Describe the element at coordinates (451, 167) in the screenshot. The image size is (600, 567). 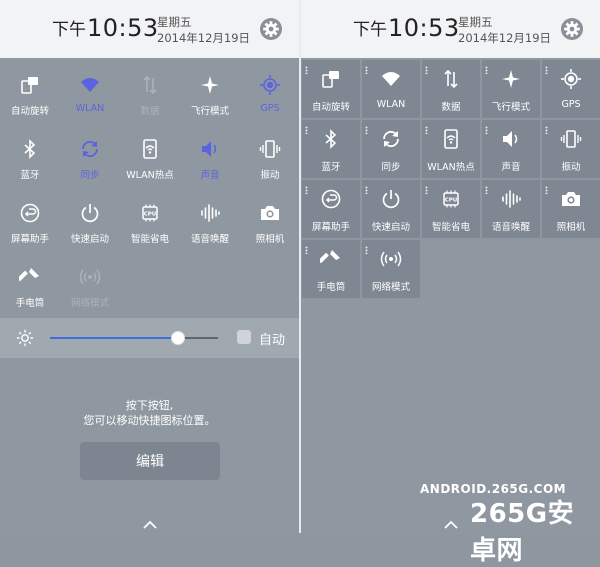
I see `tile-label: WLAN热点` at that location.